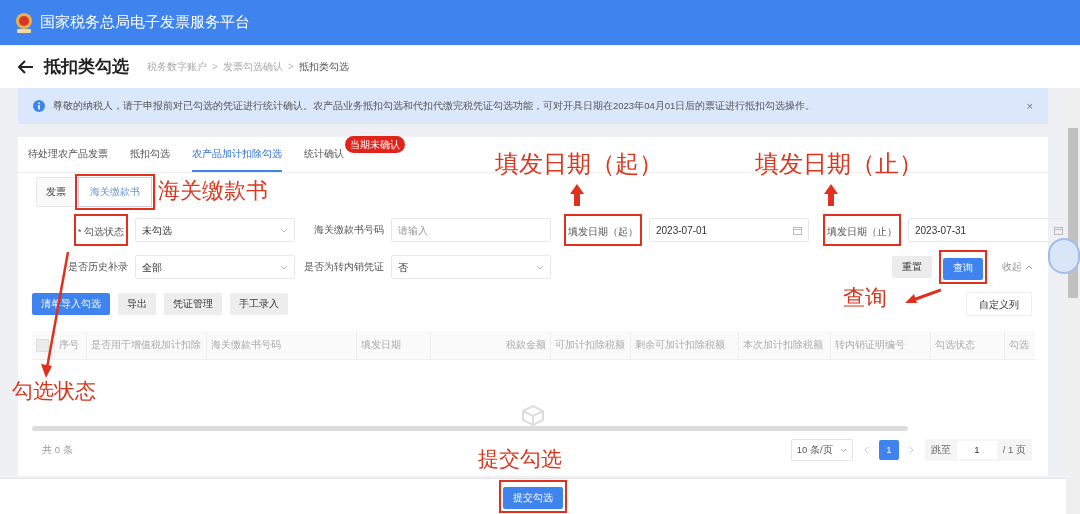  I want to click on tab: 农产品加计扣除勾选, so click(237, 154).